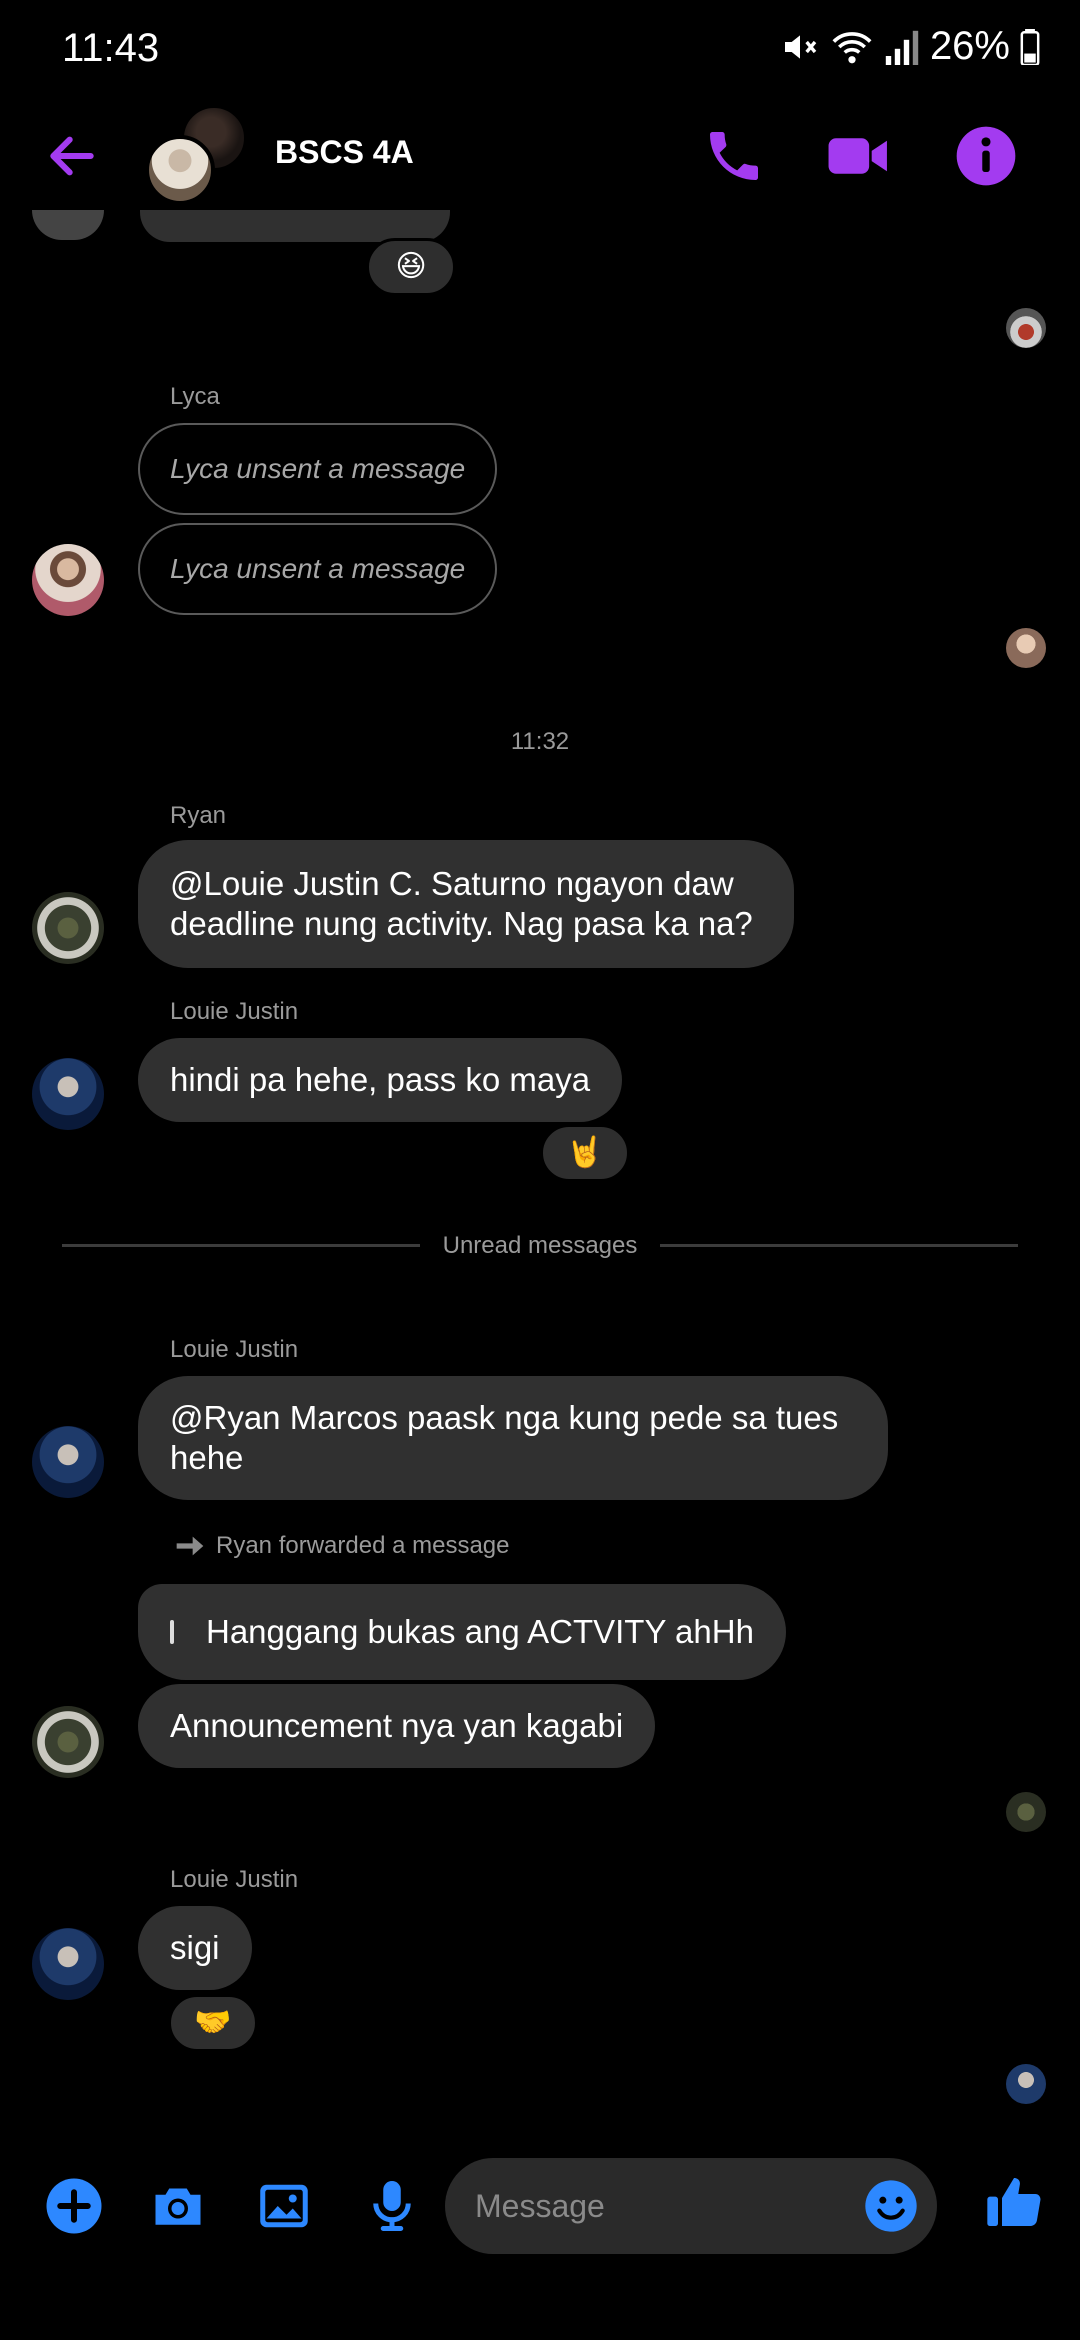 The width and height of the screenshot is (1080, 2340). Describe the element at coordinates (397, 1726) in the screenshot. I see `message-bubble: Announcement nya yan kagabi` at that location.